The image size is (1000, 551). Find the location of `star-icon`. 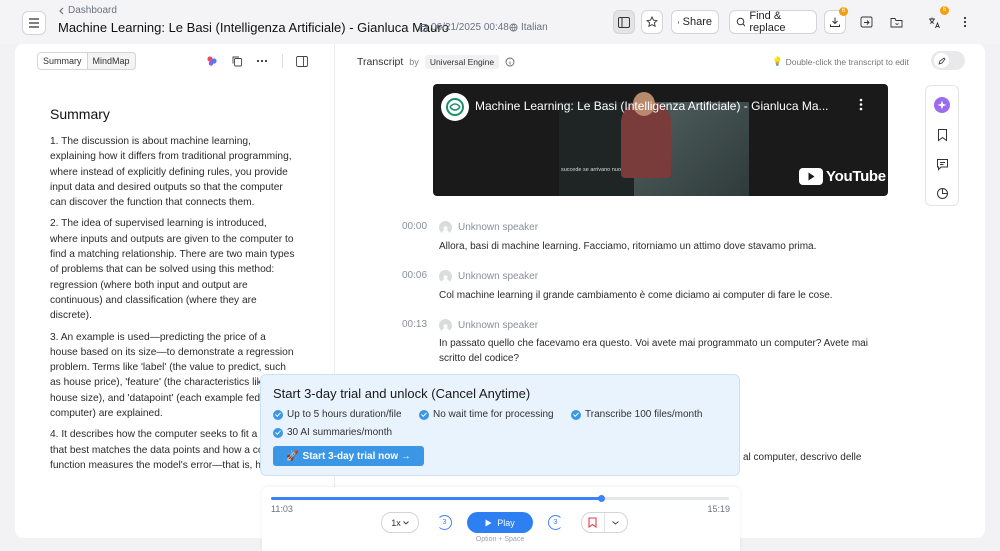

star-icon is located at coordinates (652, 22).